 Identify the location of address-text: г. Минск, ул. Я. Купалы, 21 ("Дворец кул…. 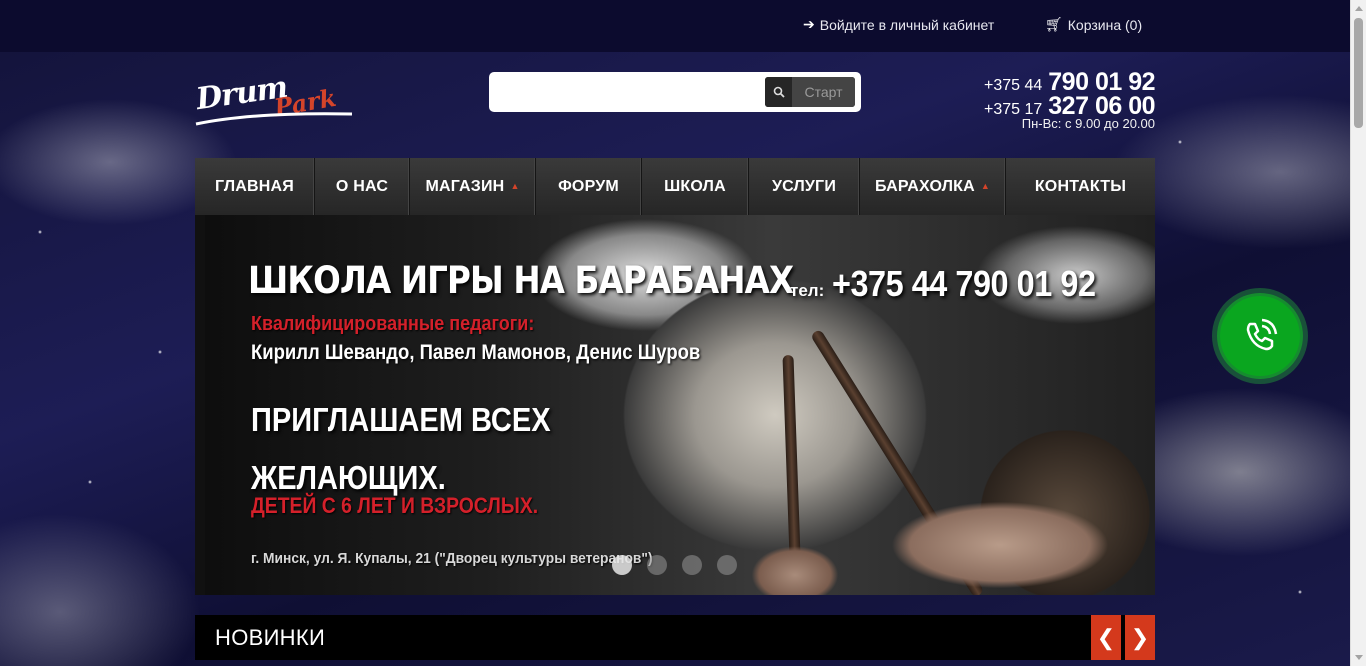
(452, 558).